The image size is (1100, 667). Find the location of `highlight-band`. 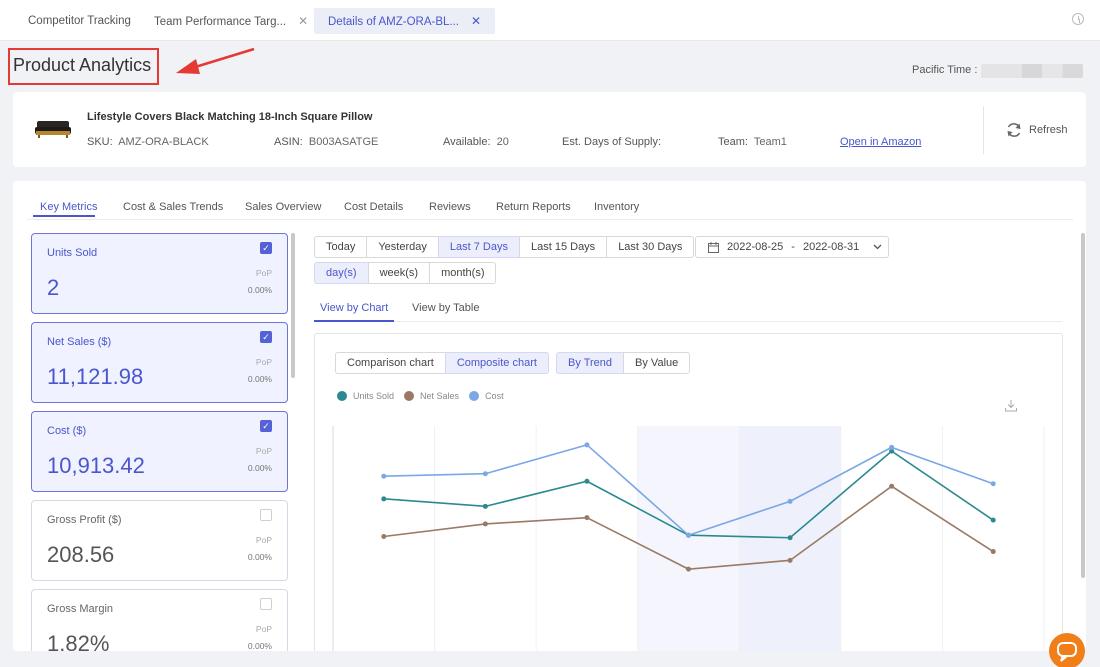

highlight-band is located at coordinates (688, 538).